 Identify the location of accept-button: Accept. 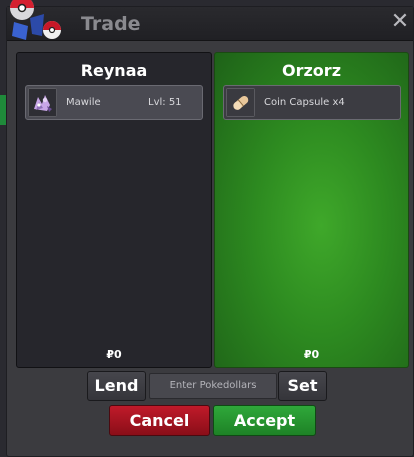
(264, 420).